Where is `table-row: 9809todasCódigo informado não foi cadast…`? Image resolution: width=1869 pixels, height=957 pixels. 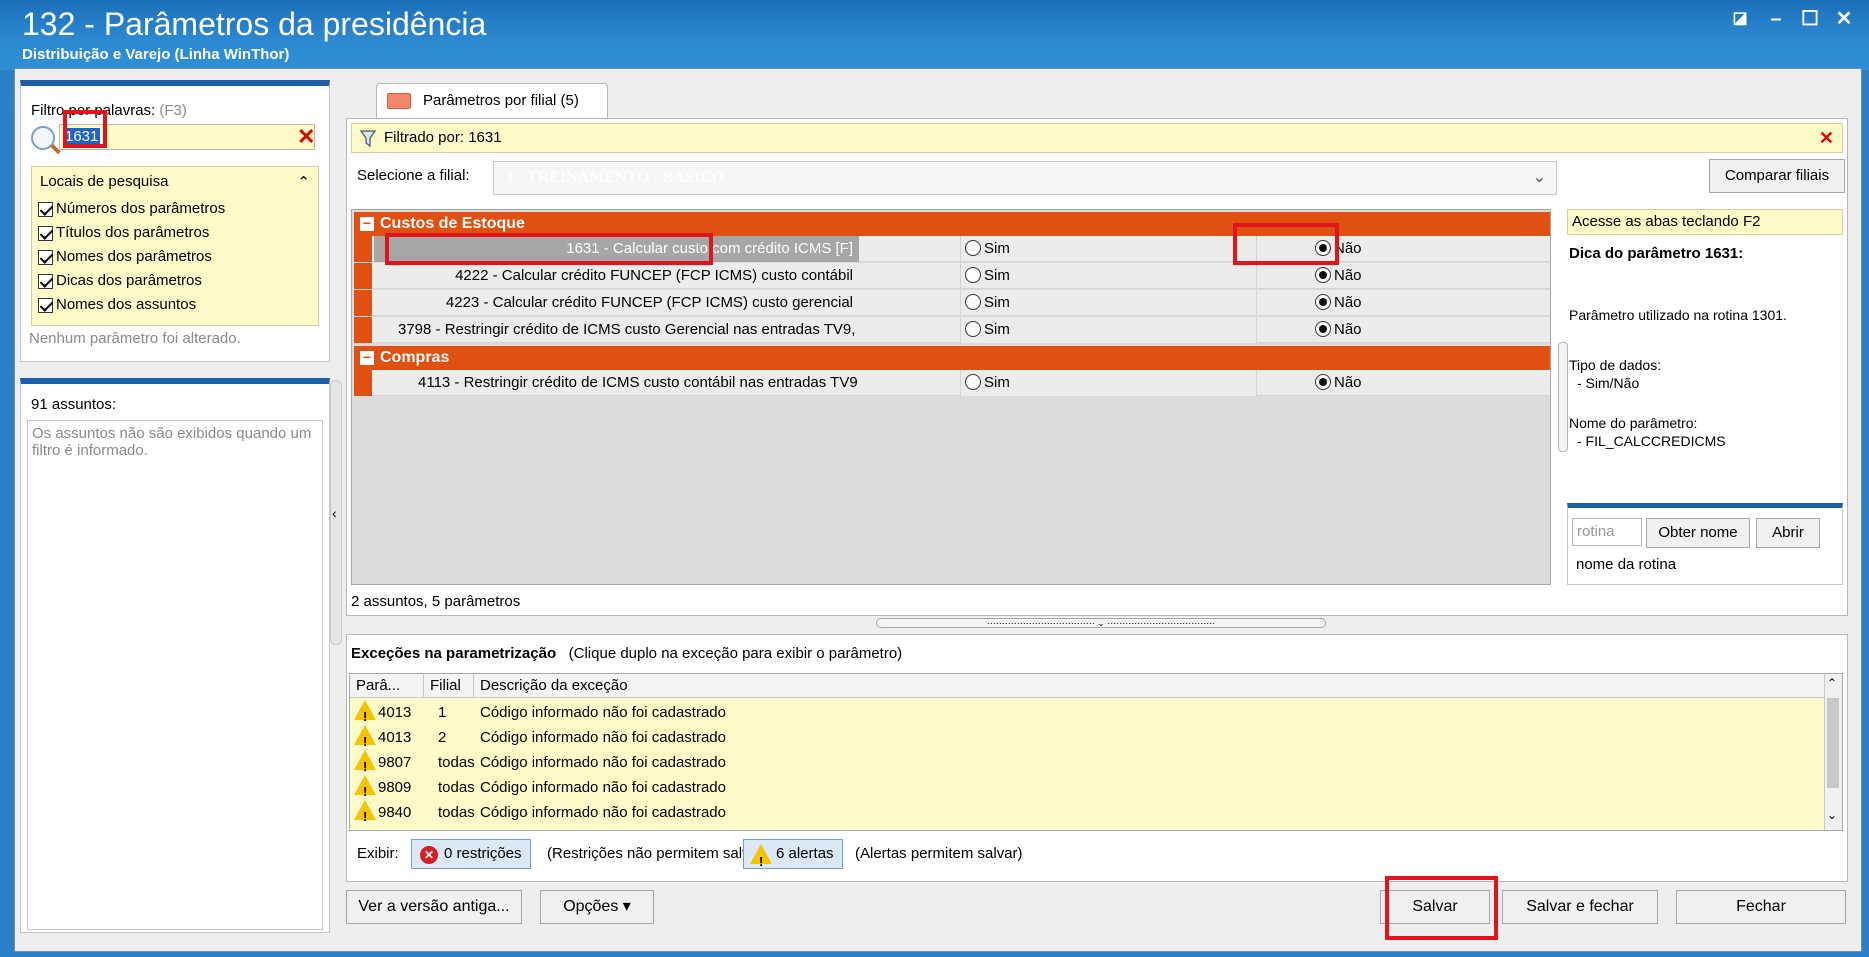
table-row: 9809todasCódigo informado não foi cadast… is located at coordinates (1088, 789).